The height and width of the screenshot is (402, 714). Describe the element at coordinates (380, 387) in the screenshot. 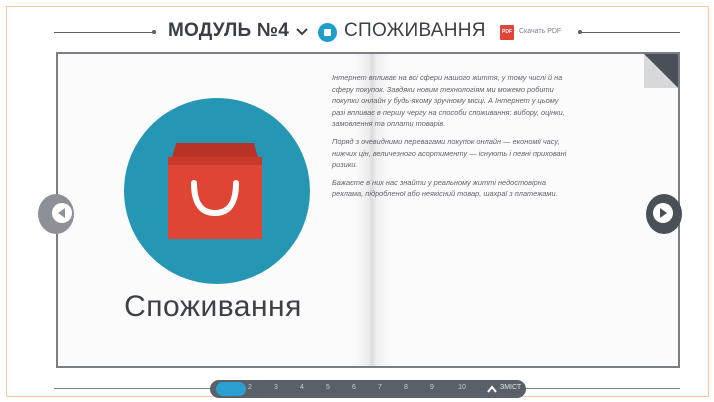

I see `pager-page-7: 7` at that location.